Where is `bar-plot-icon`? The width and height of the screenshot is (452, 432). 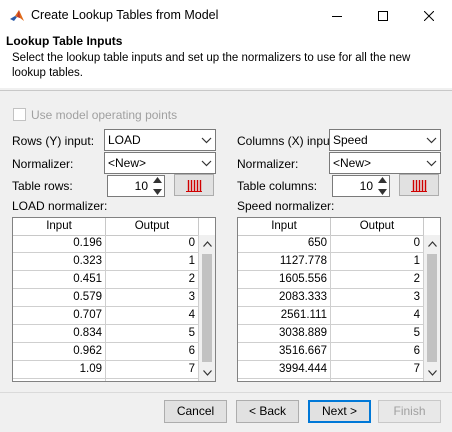 bar-plot-icon is located at coordinates (419, 186).